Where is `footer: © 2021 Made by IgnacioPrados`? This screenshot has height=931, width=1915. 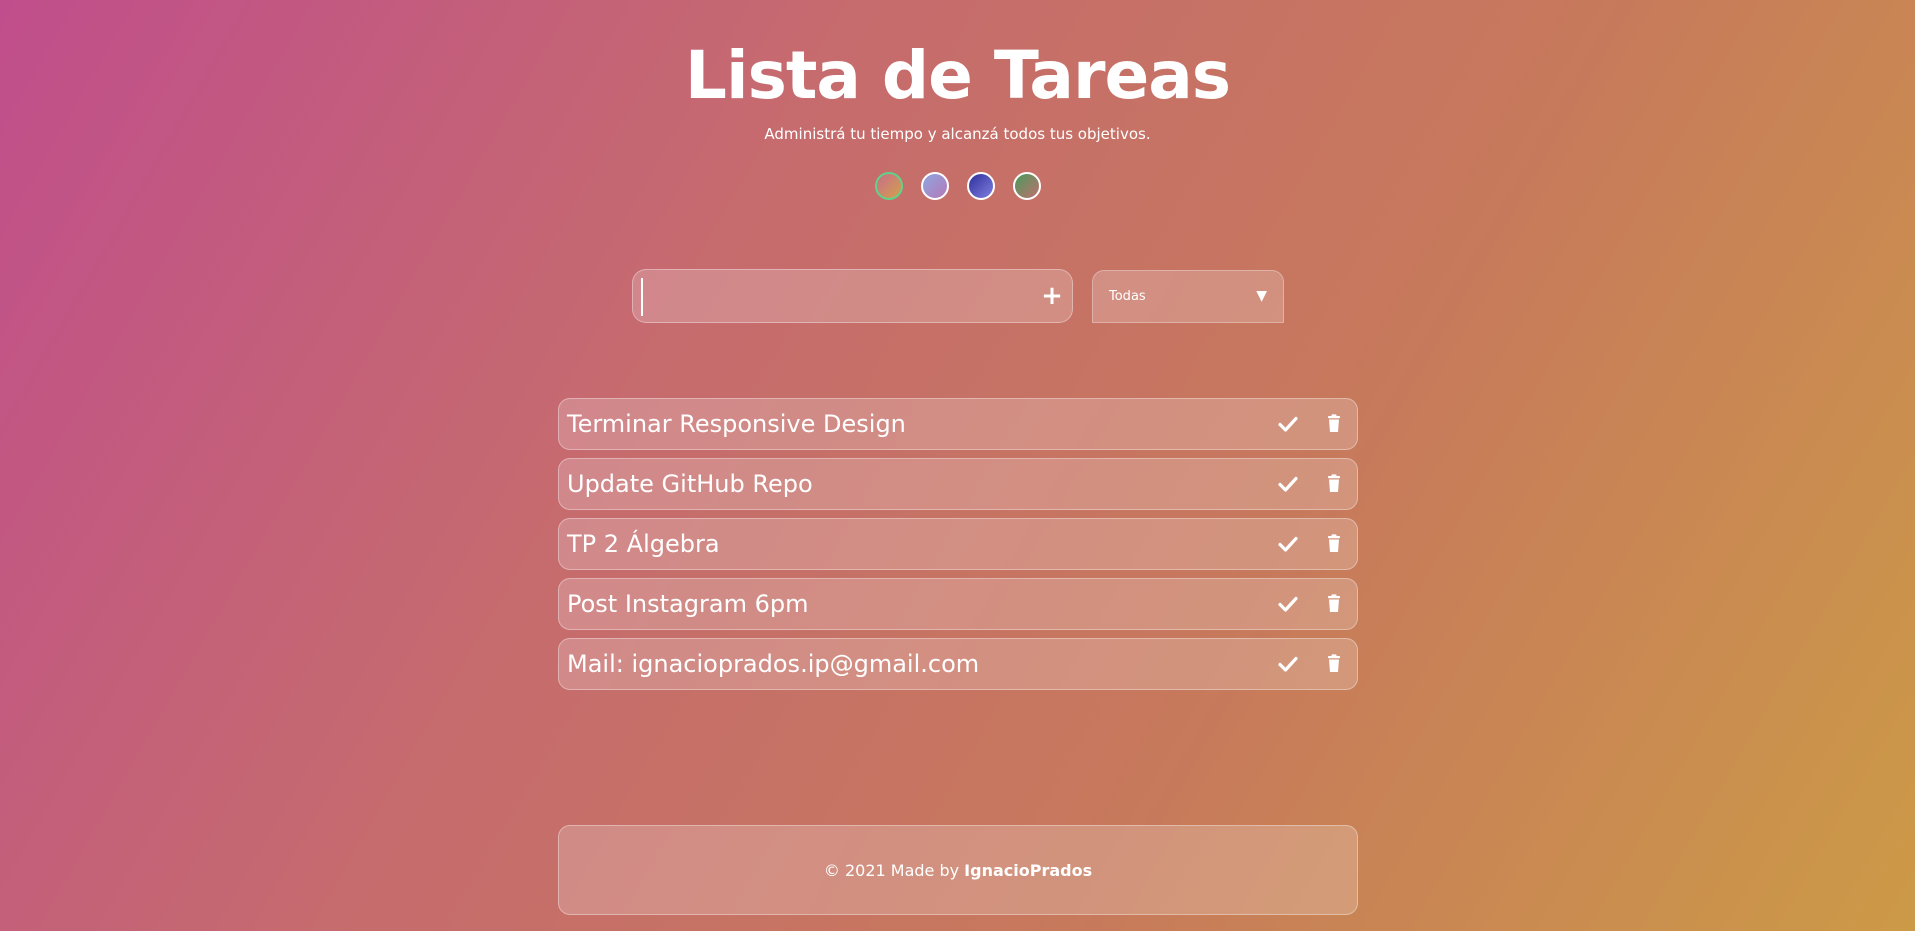 footer: © 2021 Made by IgnacioPrados is located at coordinates (958, 870).